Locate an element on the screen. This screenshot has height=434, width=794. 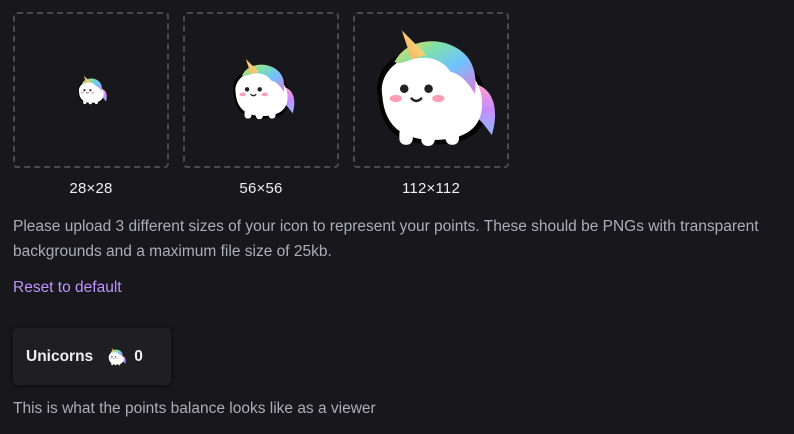
points-balance-preview: Unicorns 0 is located at coordinates (92, 356).